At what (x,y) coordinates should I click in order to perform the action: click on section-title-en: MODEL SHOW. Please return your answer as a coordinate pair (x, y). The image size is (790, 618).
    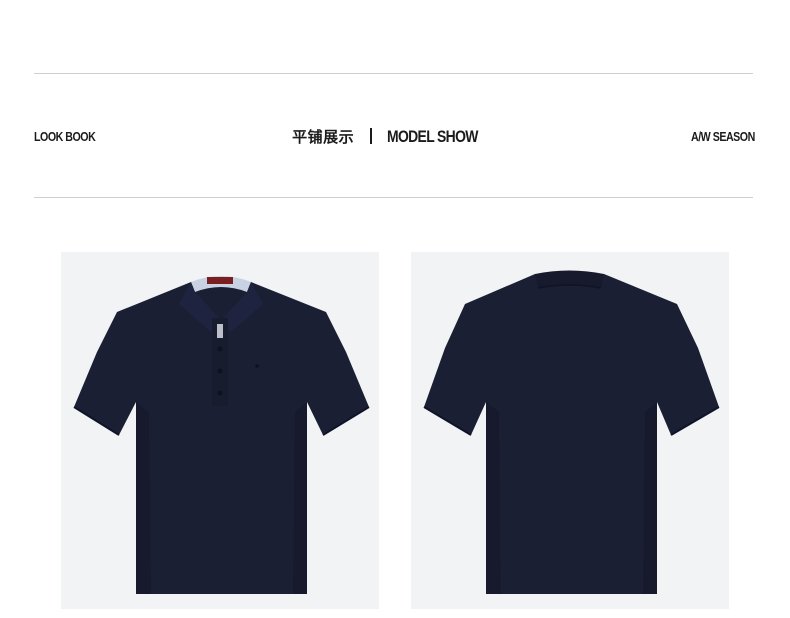
    Looking at the image, I should click on (432, 136).